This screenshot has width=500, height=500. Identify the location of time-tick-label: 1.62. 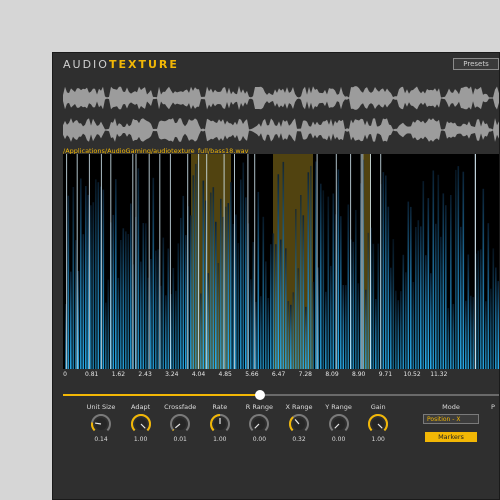
(118, 374).